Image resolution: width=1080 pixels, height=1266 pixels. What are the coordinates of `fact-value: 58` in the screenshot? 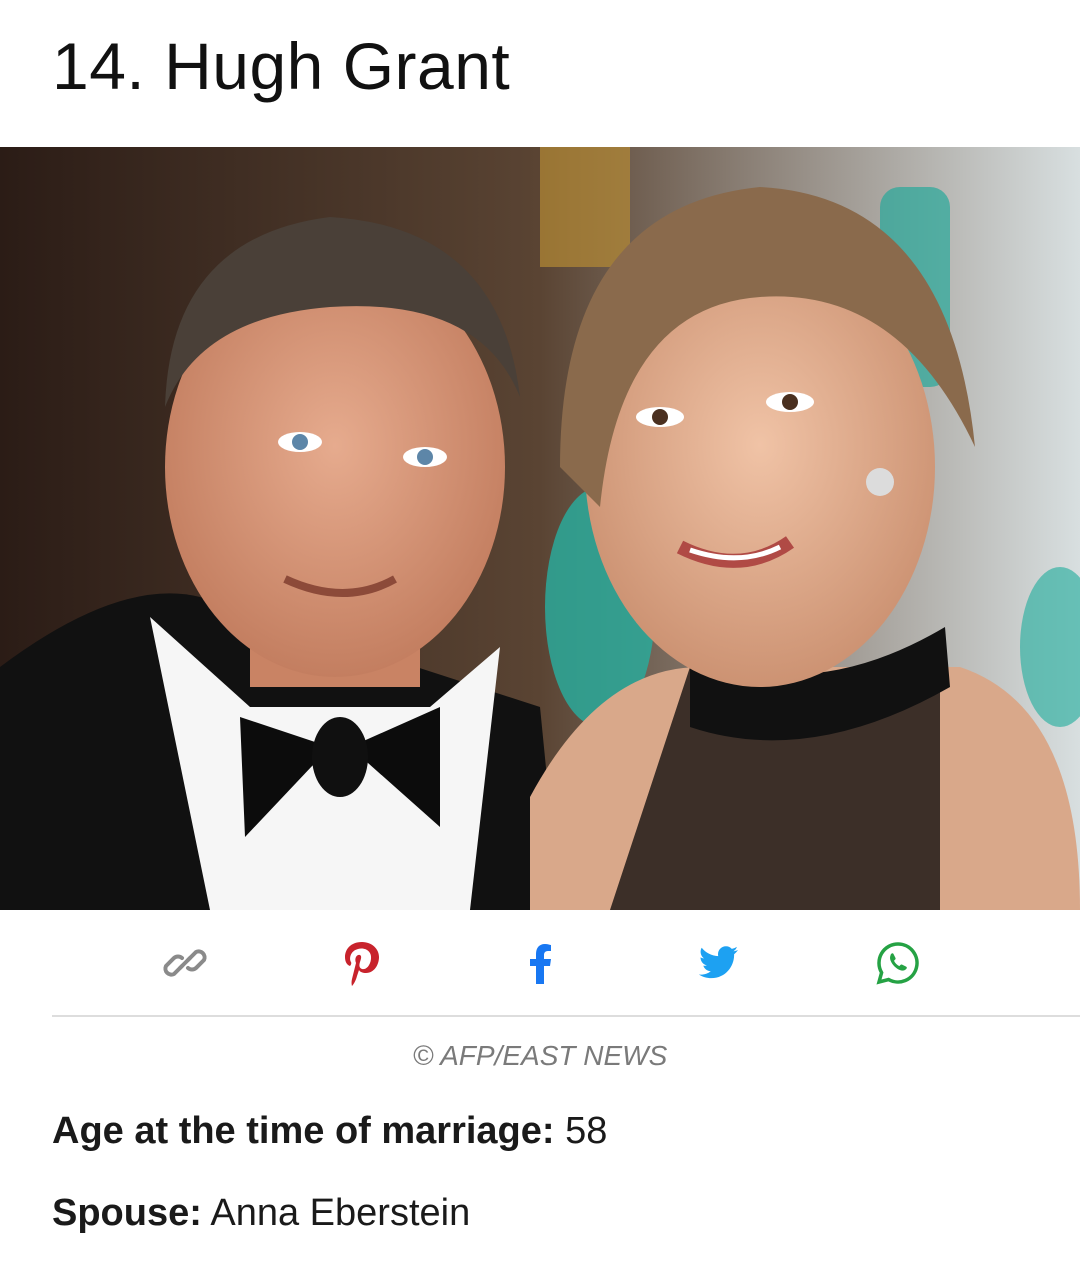 It's located at (581, 1131).